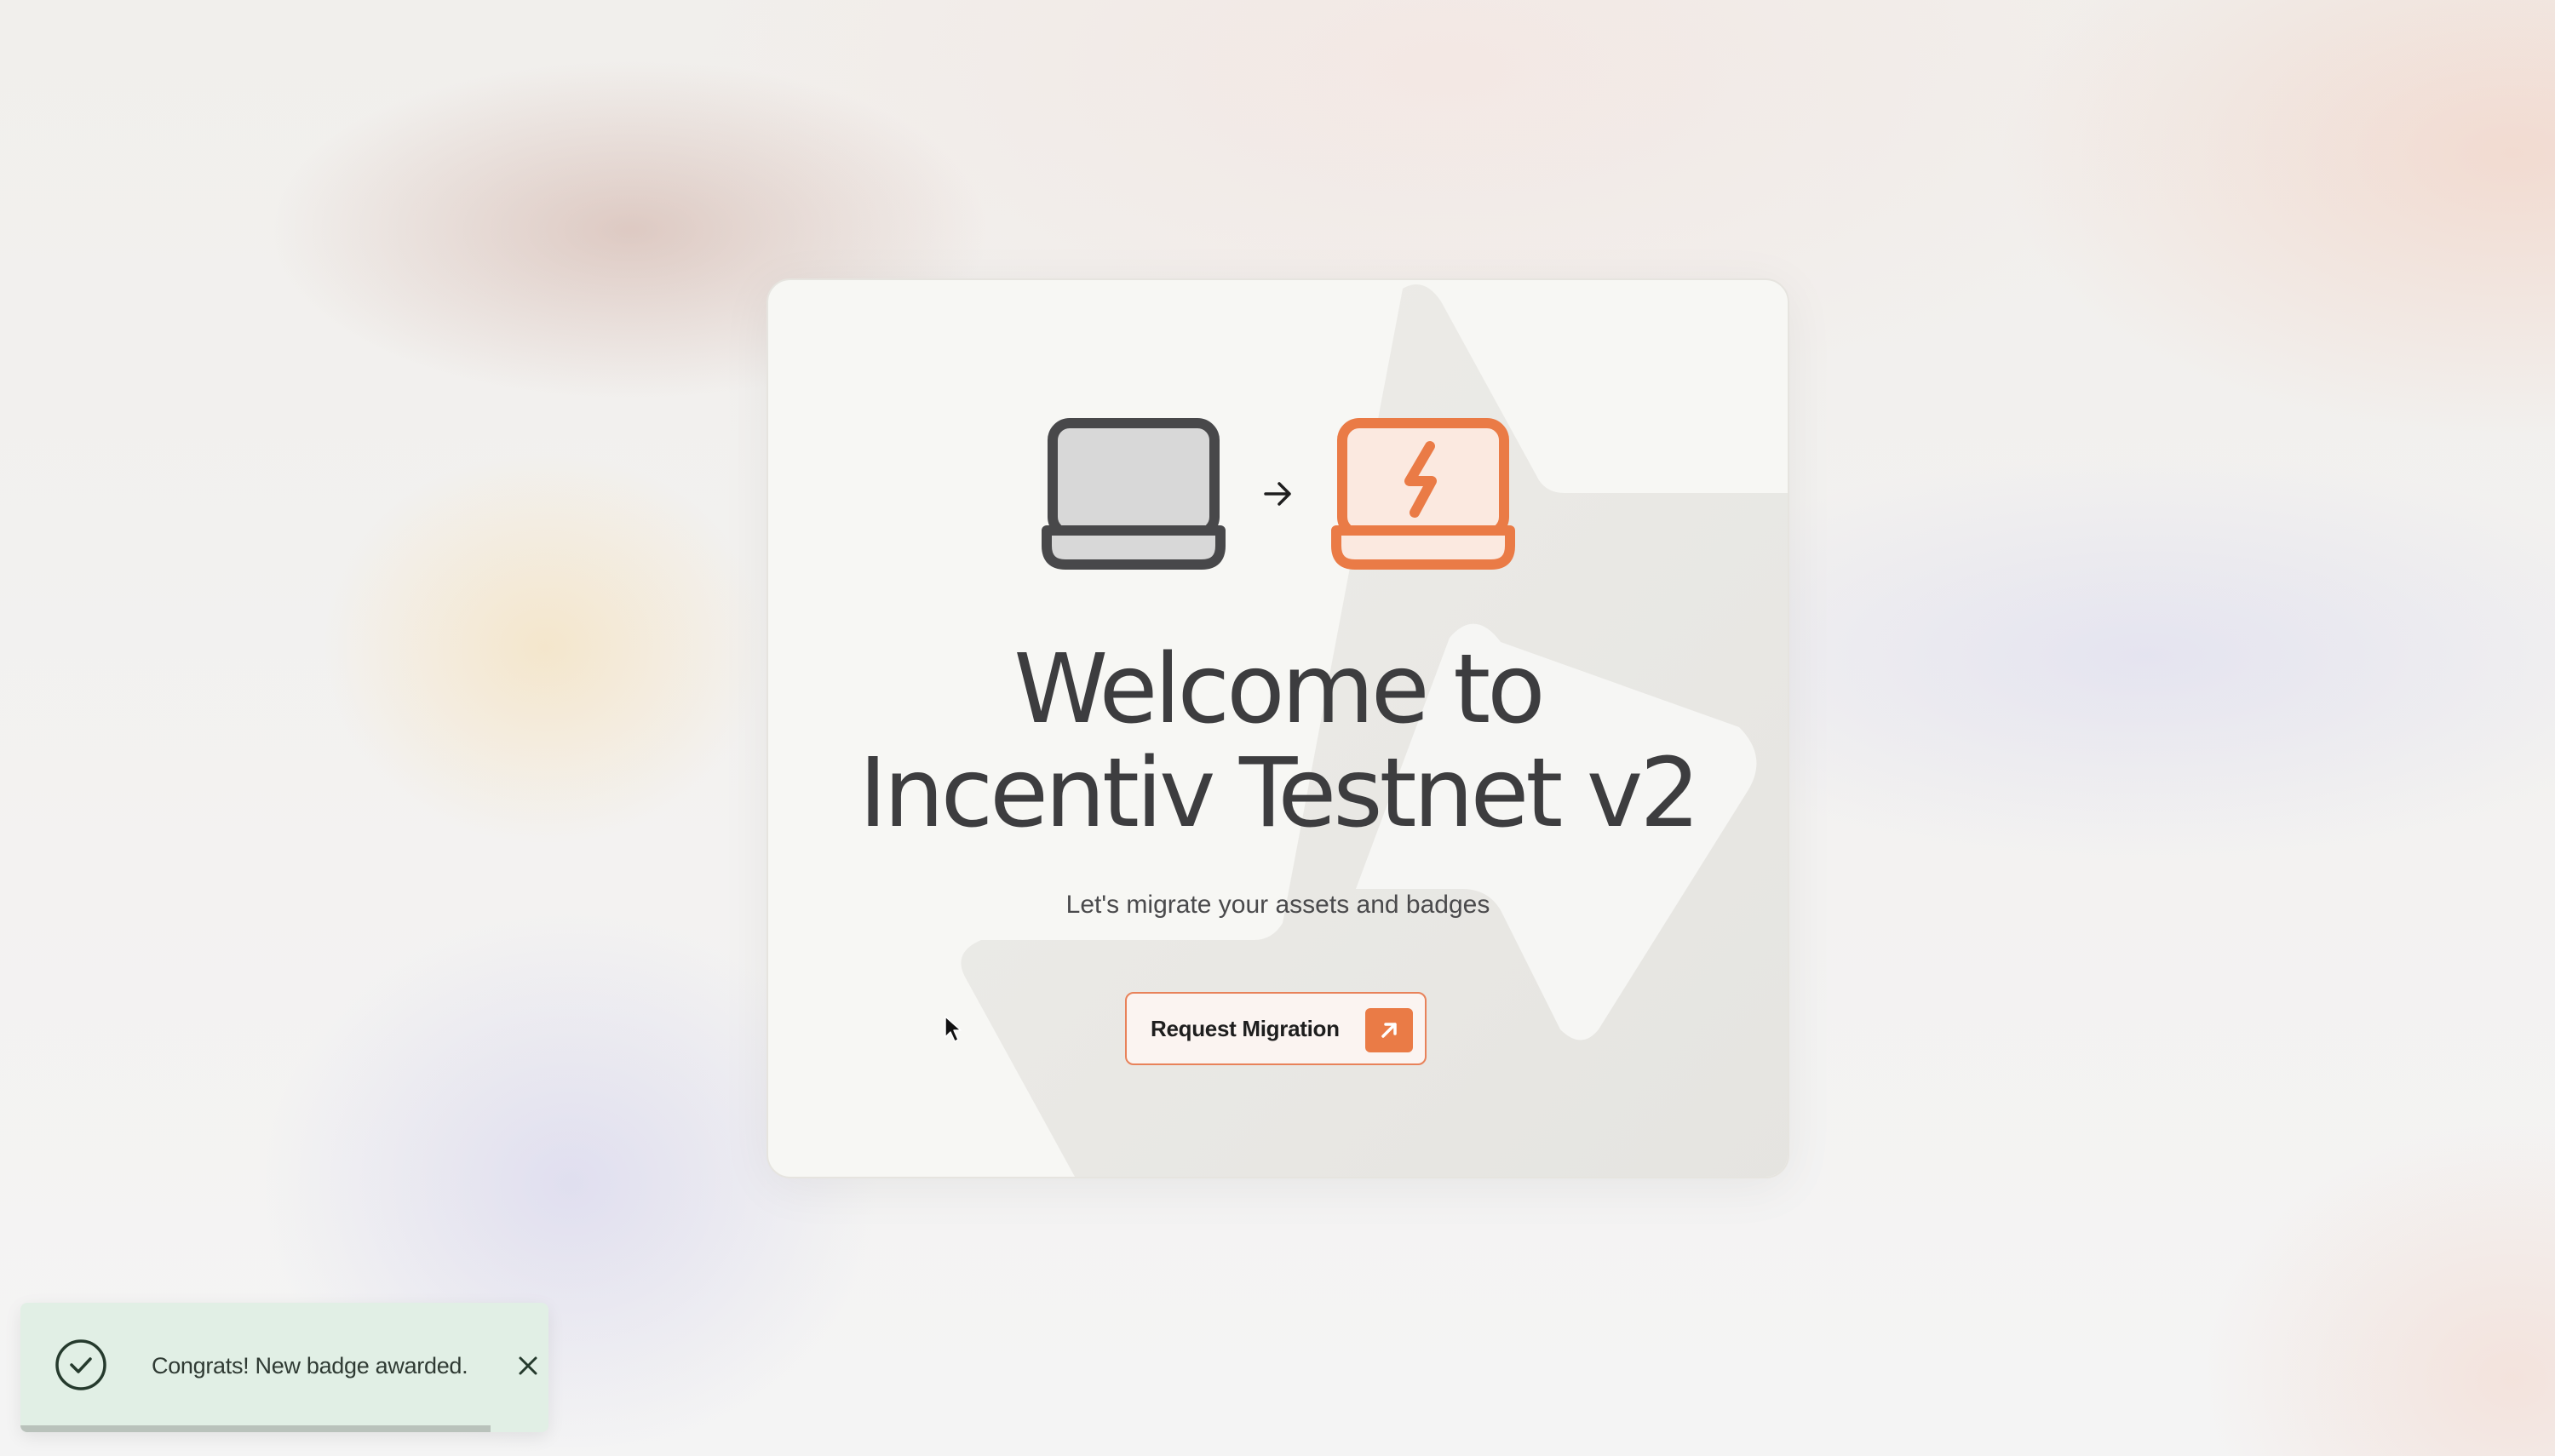 The width and height of the screenshot is (2555, 1456). I want to click on toast-message: Congrats! New badge awarded., so click(310, 1366).